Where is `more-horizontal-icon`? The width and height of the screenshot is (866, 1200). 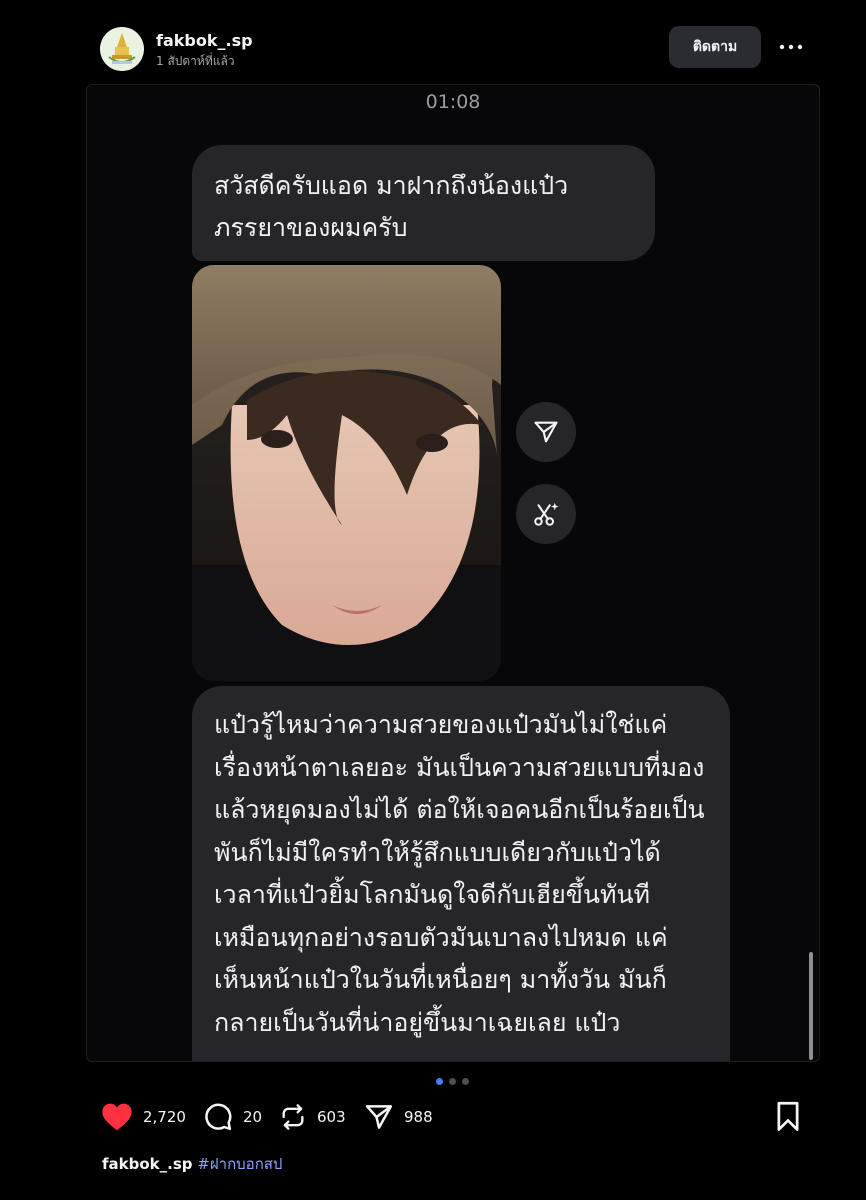
more-horizontal-icon is located at coordinates (791, 47).